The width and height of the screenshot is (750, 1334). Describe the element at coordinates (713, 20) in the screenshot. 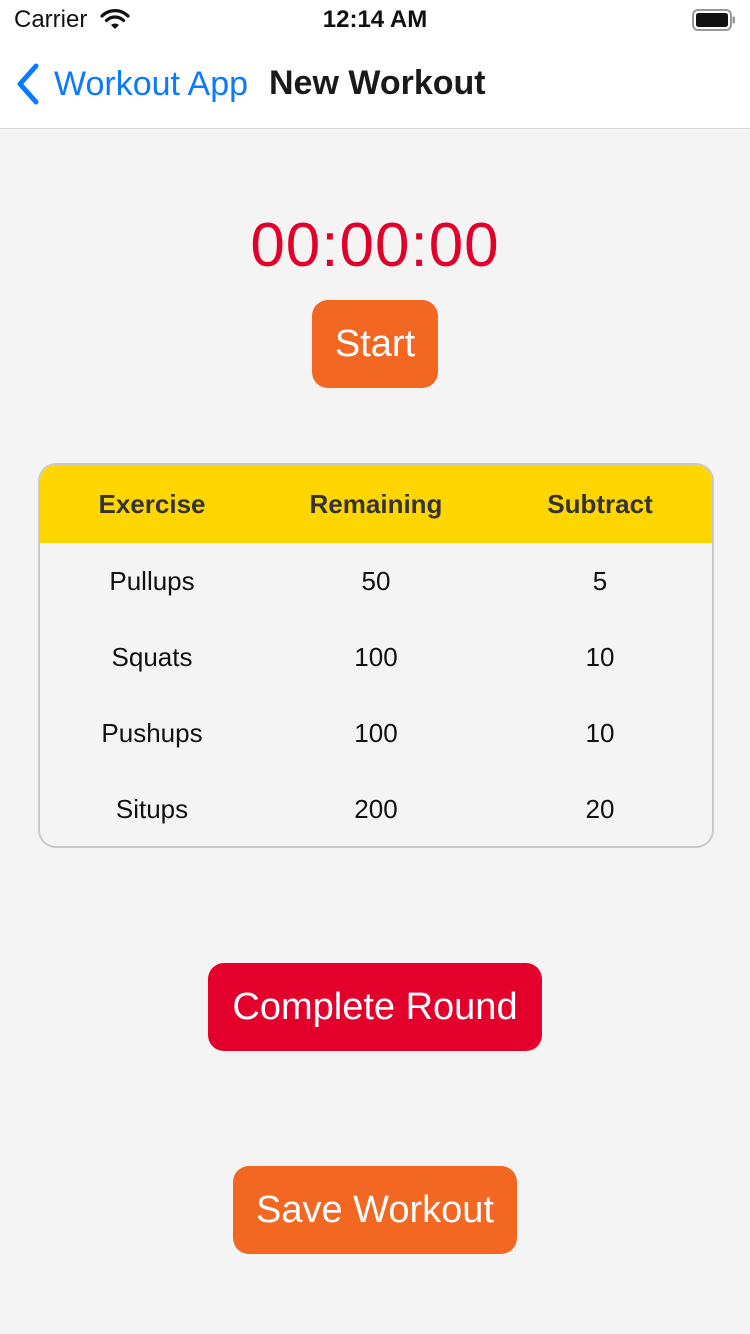

I see `battery-icon` at that location.